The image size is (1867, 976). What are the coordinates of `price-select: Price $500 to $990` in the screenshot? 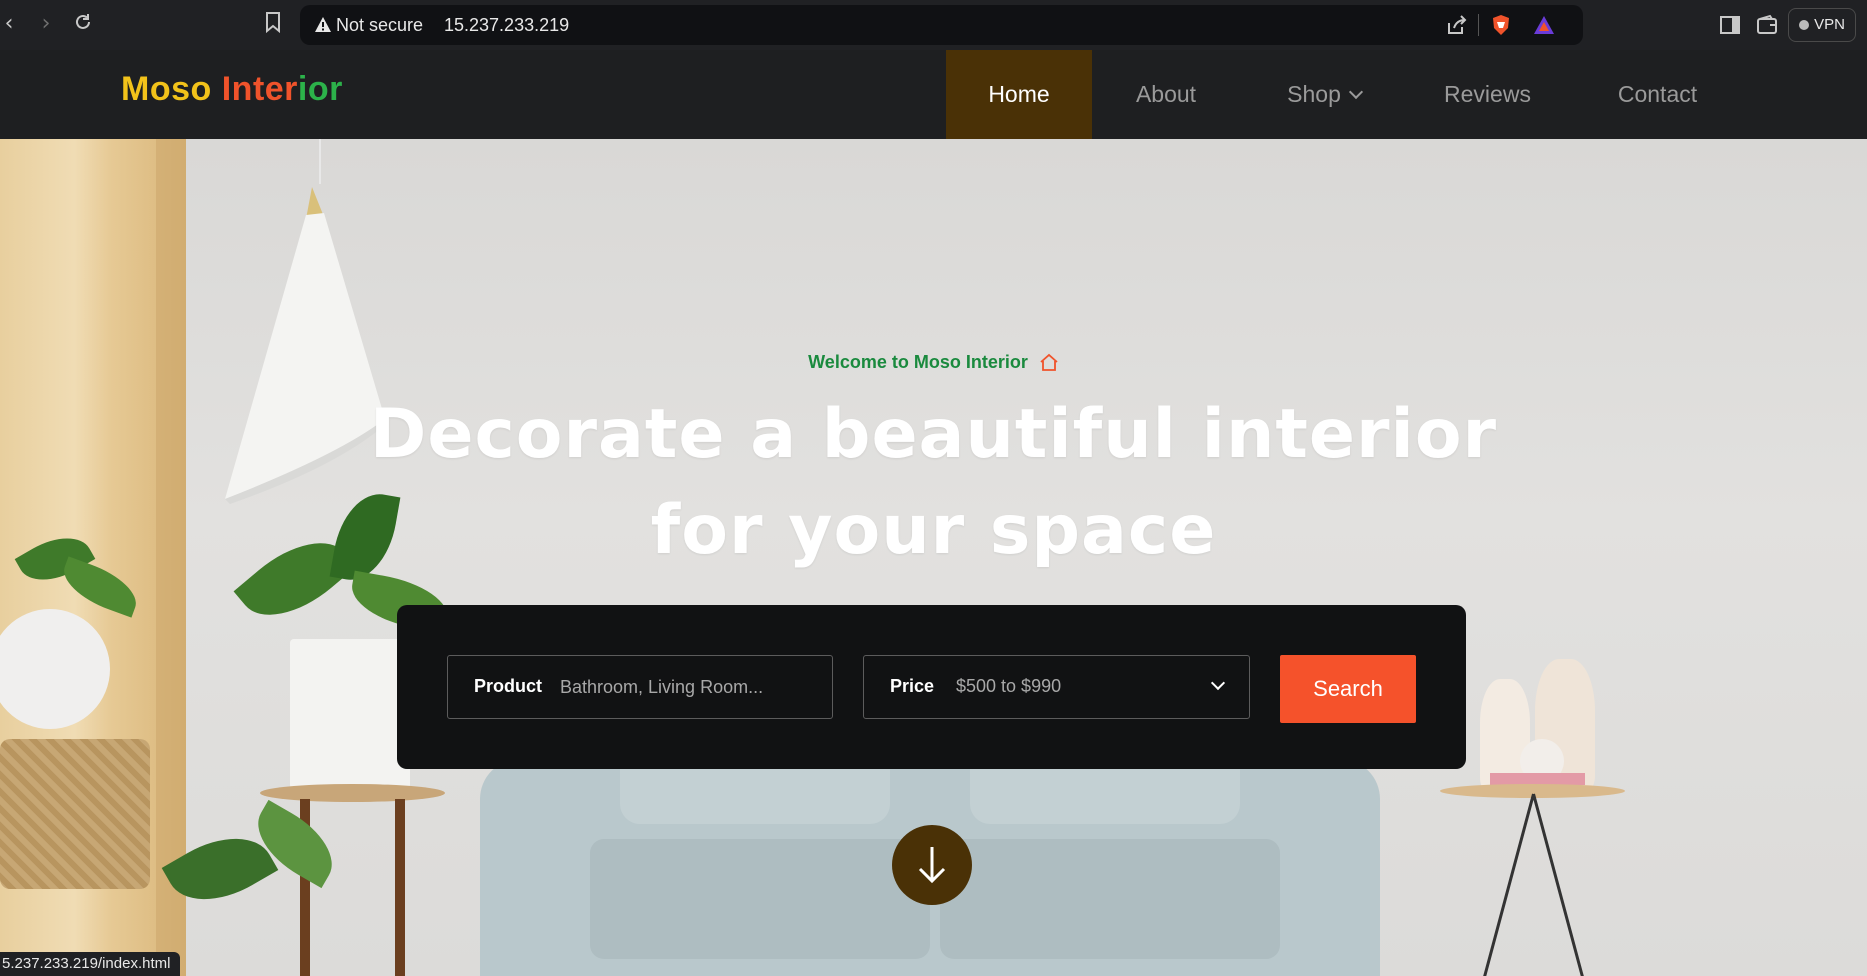 It's located at (1056, 687).